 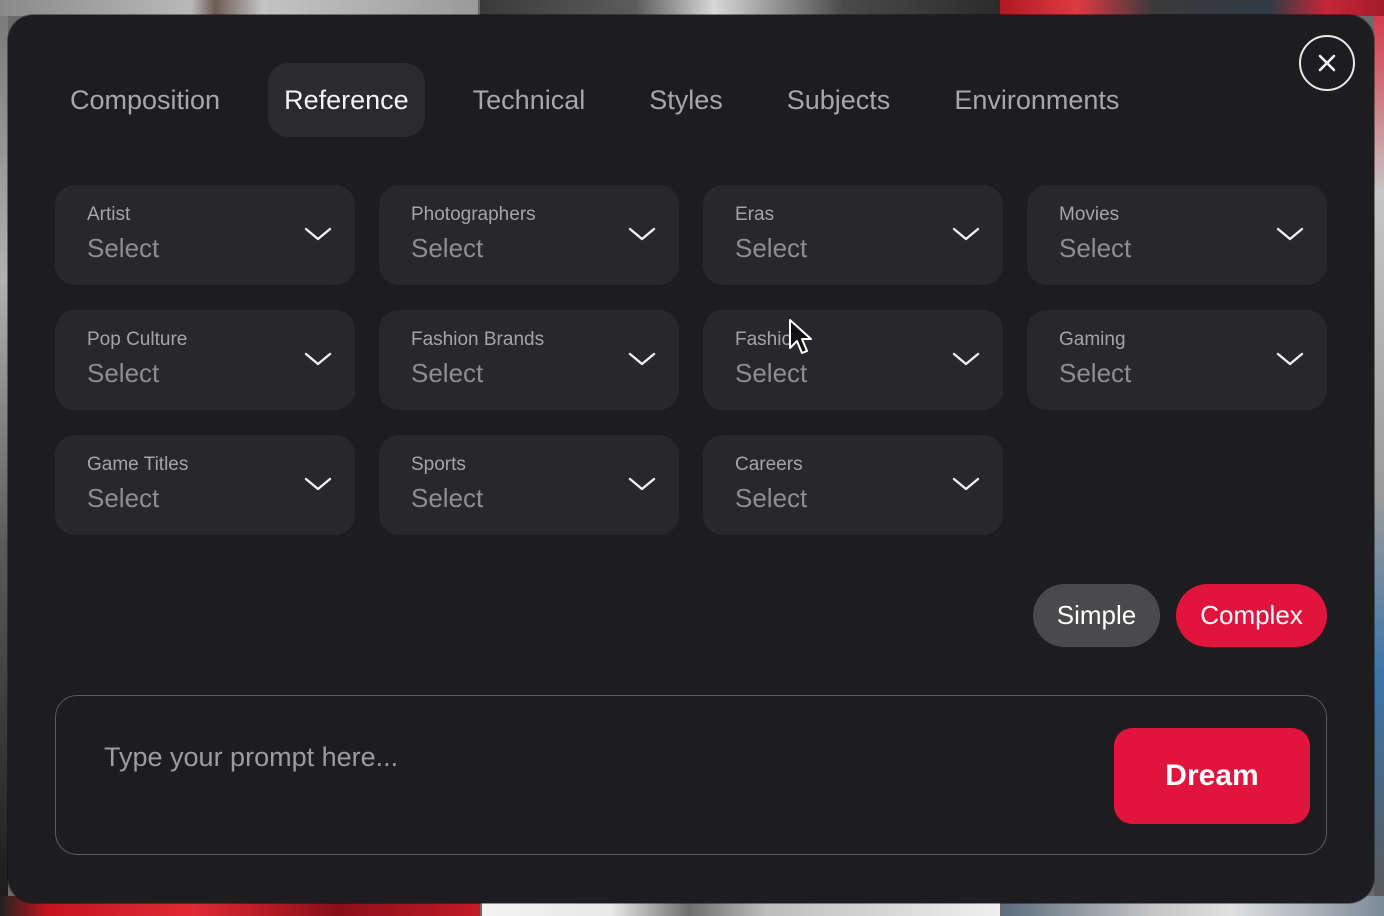 What do you see at coordinates (853, 485) in the screenshot?
I see `careers-select: Careers Select` at bounding box center [853, 485].